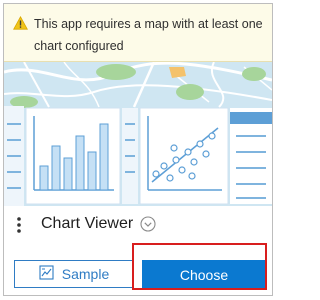 This screenshot has width=320, height=300. I want to click on sample-image-icon, so click(46, 274).